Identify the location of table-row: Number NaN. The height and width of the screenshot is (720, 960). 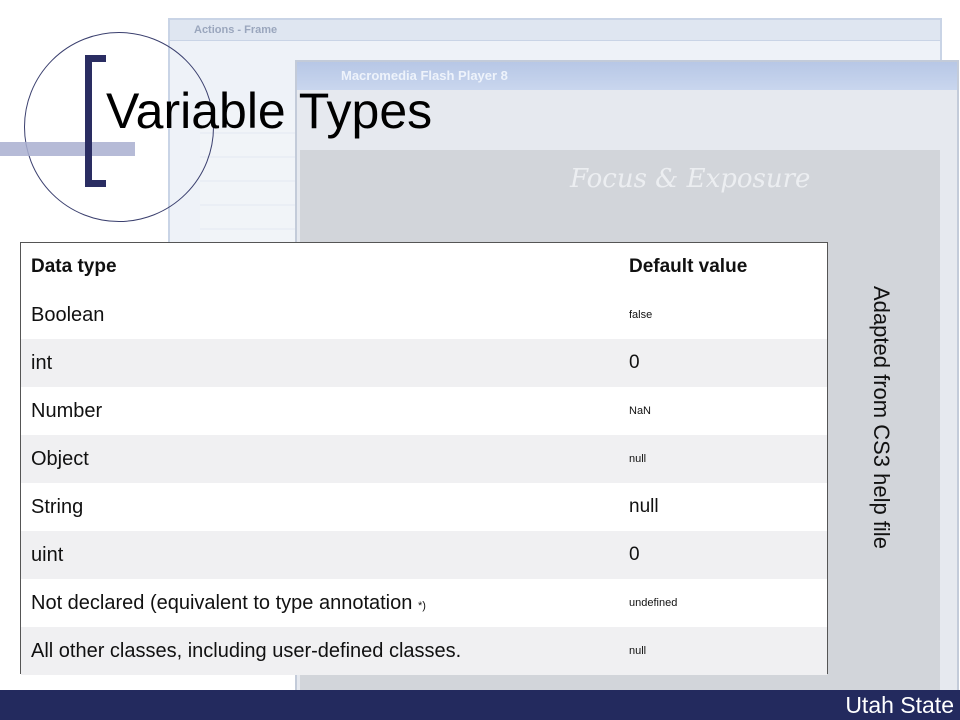
(424, 411).